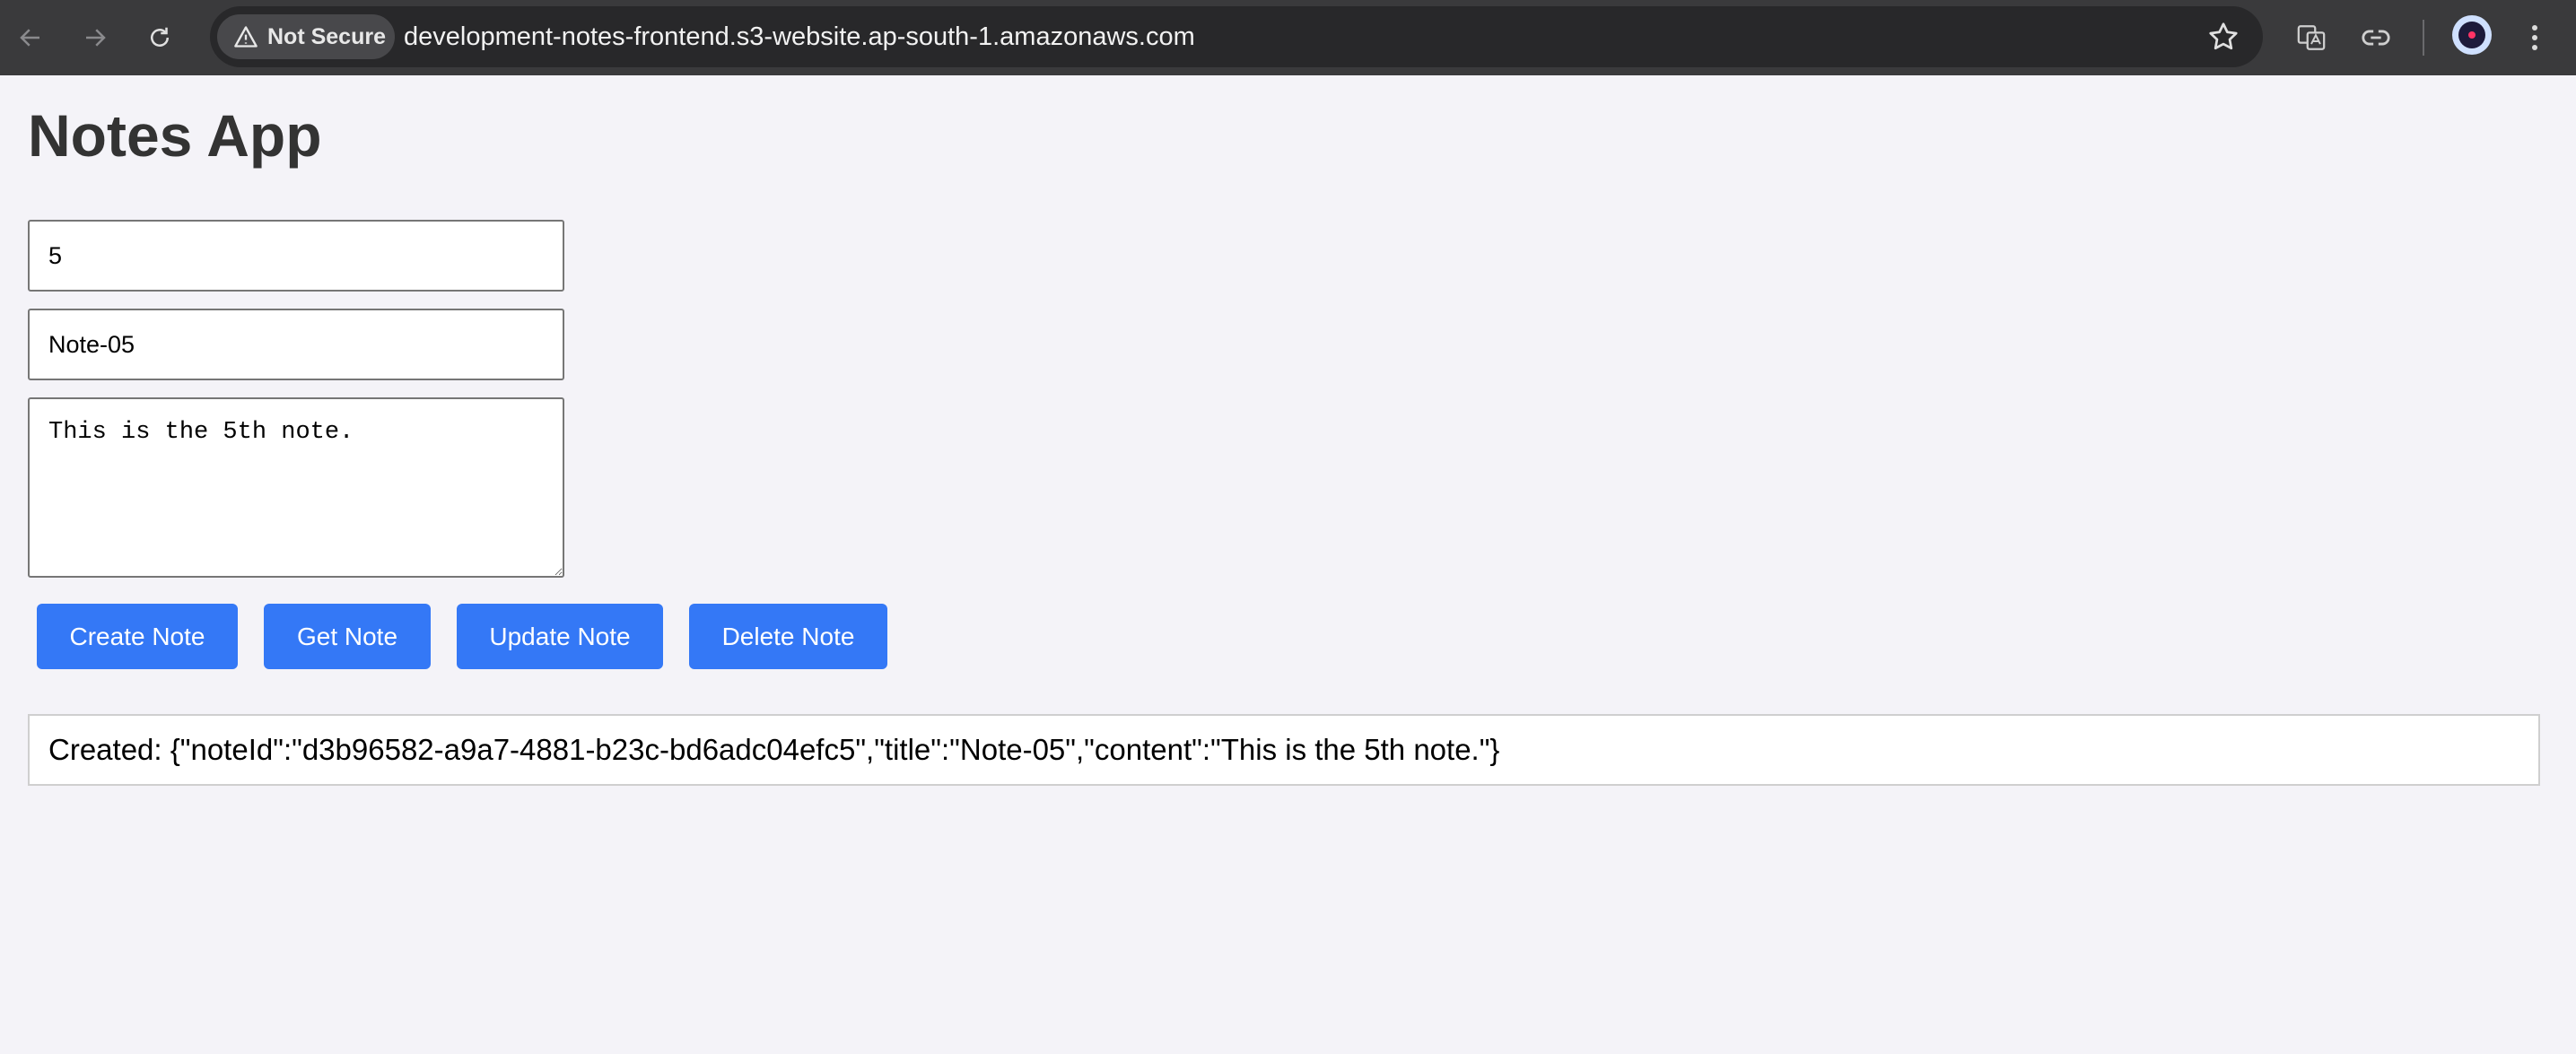  What do you see at coordinates (348, 636) in the screenshot?
I see `get-note-button: Get Note` at bounding box center [348, 636].